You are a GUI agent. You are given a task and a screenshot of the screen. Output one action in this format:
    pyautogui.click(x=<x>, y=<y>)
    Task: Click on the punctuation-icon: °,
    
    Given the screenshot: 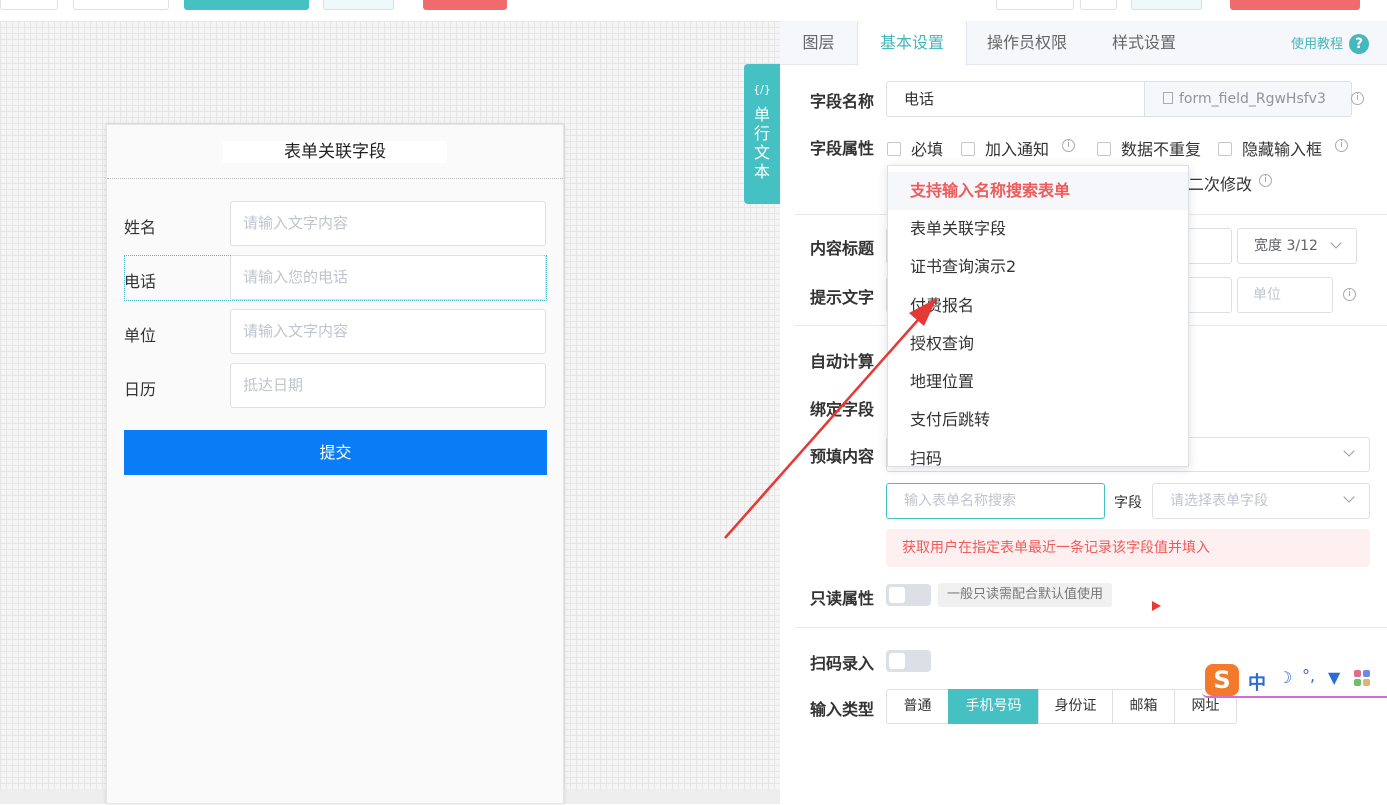 What is the action you would take?
    pyautogui.click(x=1309, y=675)
    